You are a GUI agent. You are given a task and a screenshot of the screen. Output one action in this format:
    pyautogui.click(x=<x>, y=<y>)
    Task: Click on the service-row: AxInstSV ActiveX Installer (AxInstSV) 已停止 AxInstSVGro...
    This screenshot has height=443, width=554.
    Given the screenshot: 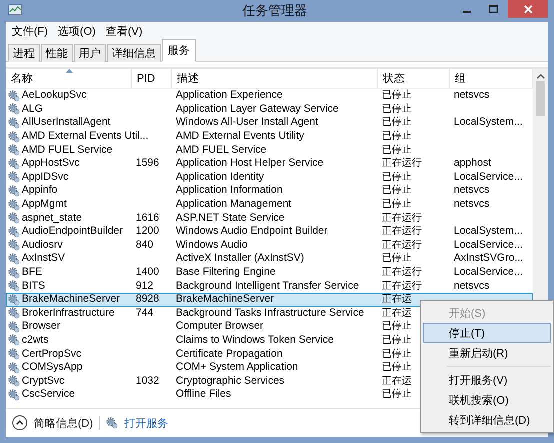 What is the action you would take?
    pyautogui.click(x=269, y=259)
    